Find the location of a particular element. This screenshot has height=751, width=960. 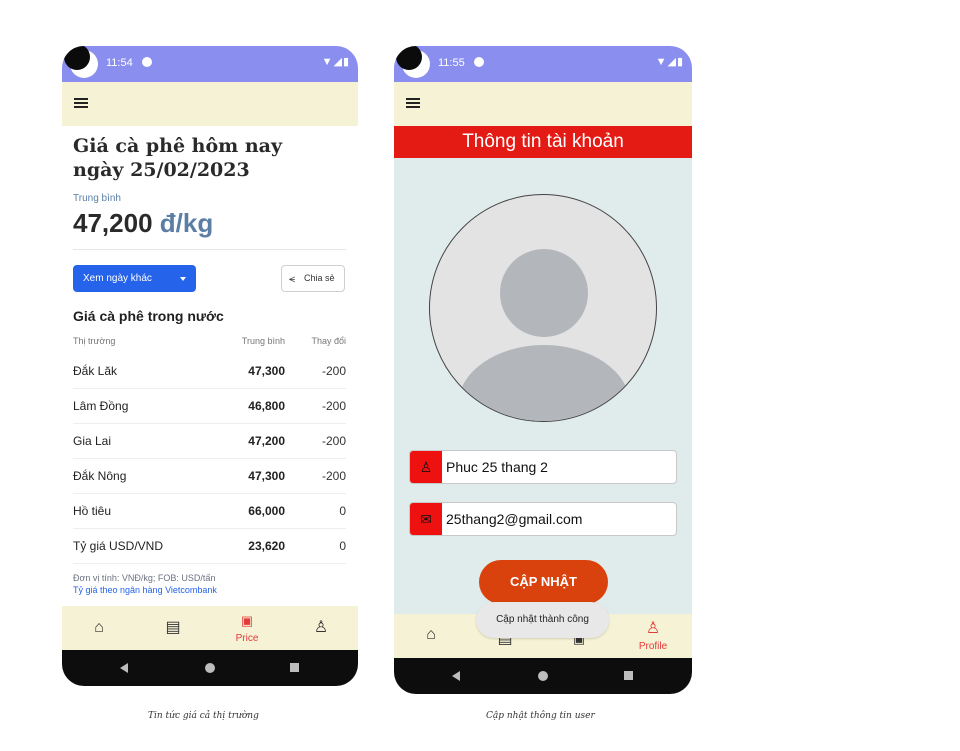

column-header-market: Thị trường is located at coordinates (94, 341).